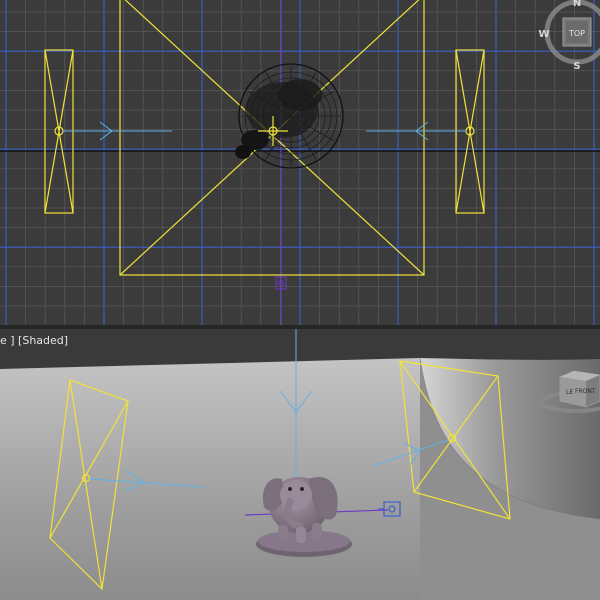  What do you see at coordinates (576, 66) in the screenshot?
I see `compass-south-label: S` at bounding box center [576, 66].